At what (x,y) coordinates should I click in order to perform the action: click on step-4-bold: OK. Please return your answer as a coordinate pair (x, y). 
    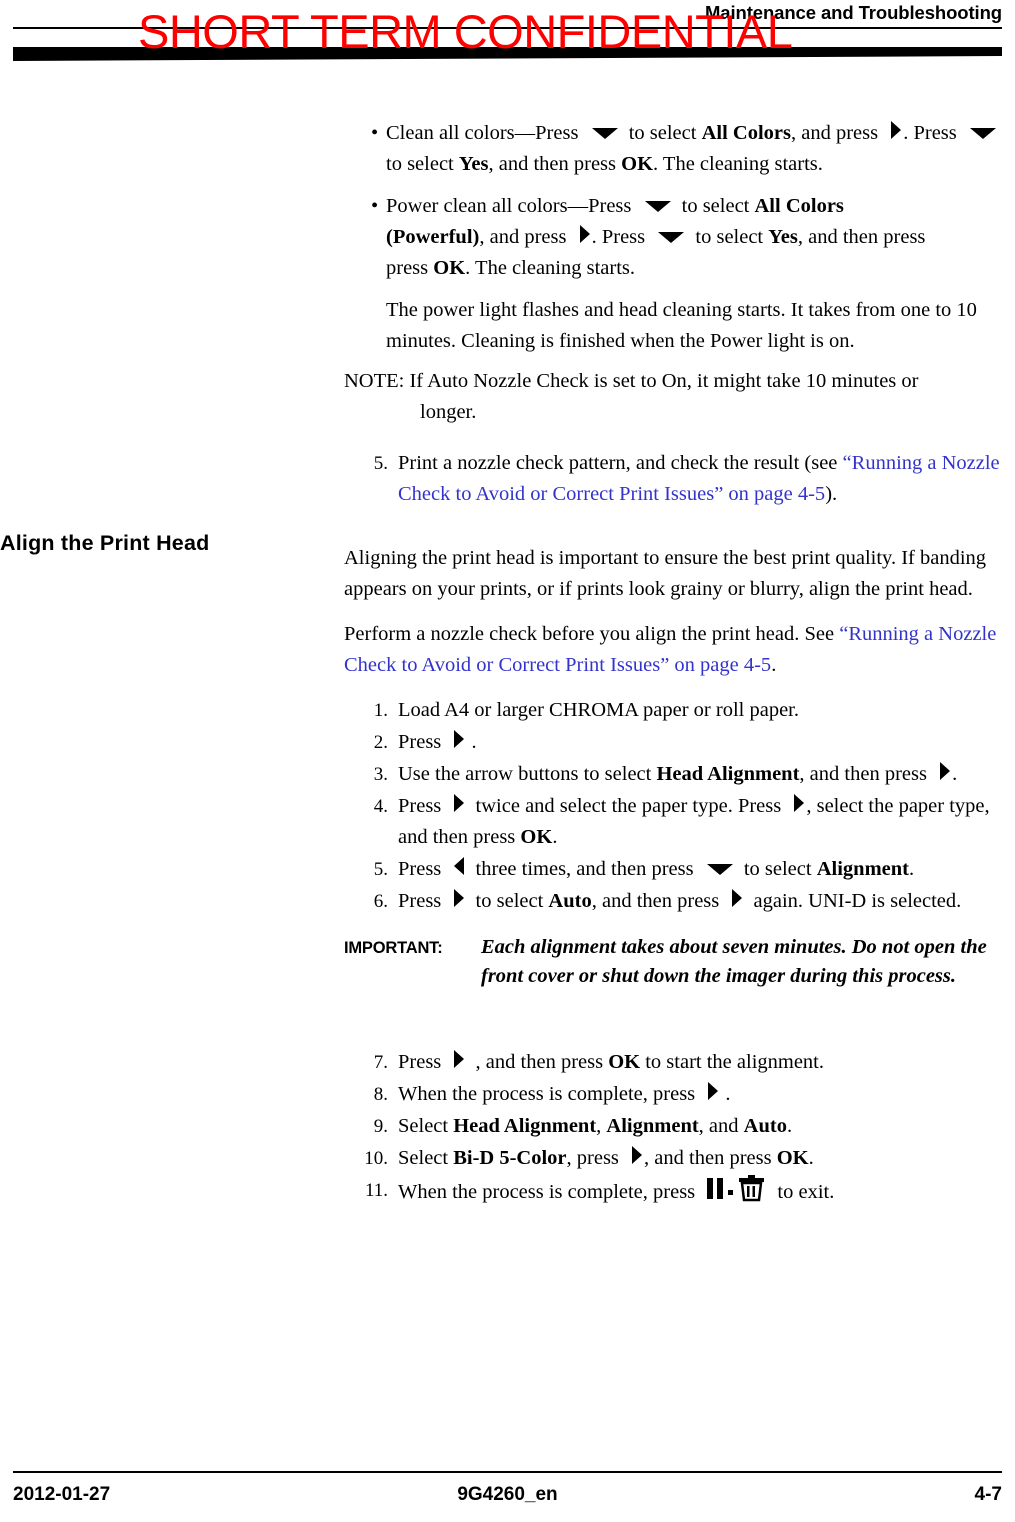
    Looking at the image, I should click on (536, 837).